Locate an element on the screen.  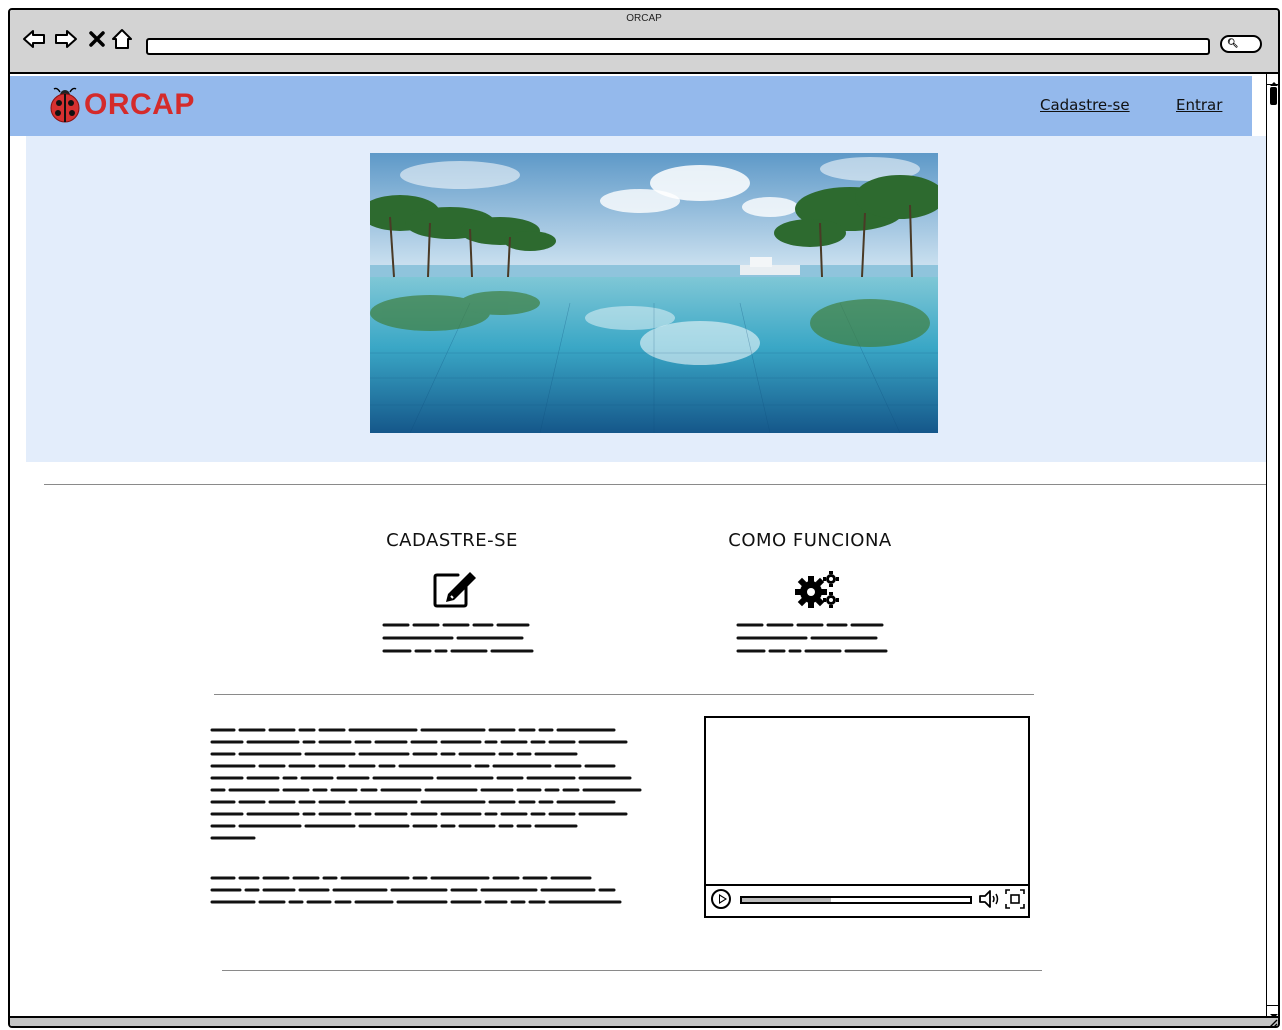
close-x-icon is located at coordinates (97, 39).